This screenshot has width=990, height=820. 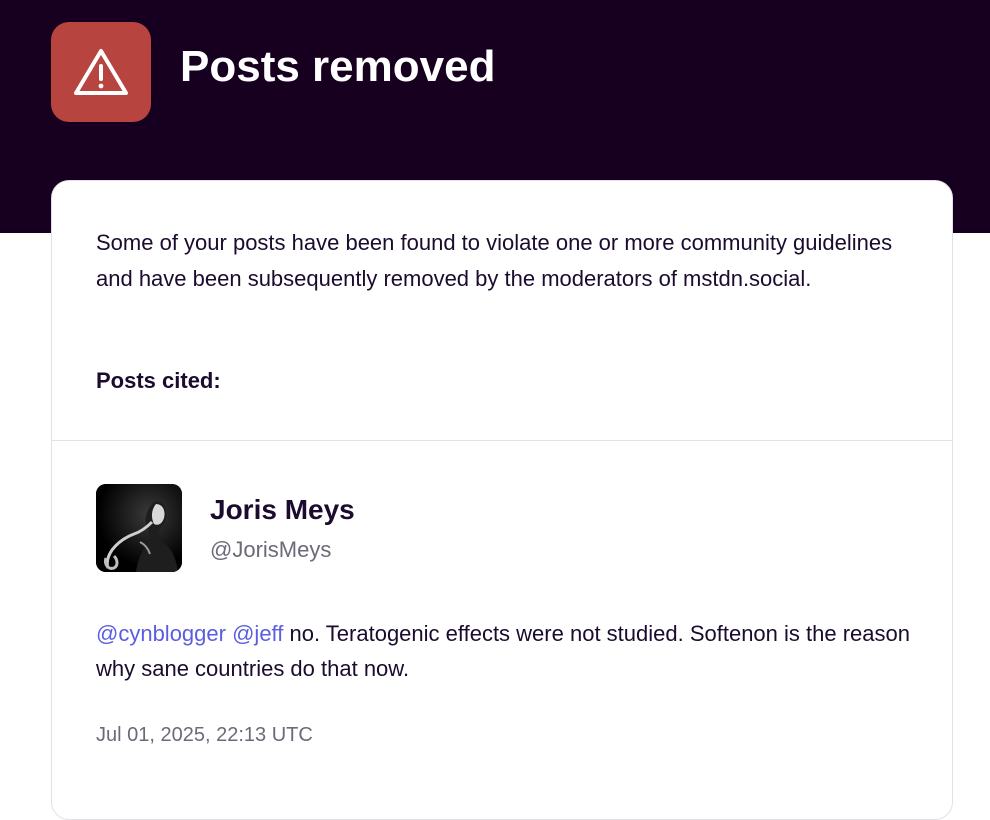 I want to click on avatar, so click(x=139, y=528).